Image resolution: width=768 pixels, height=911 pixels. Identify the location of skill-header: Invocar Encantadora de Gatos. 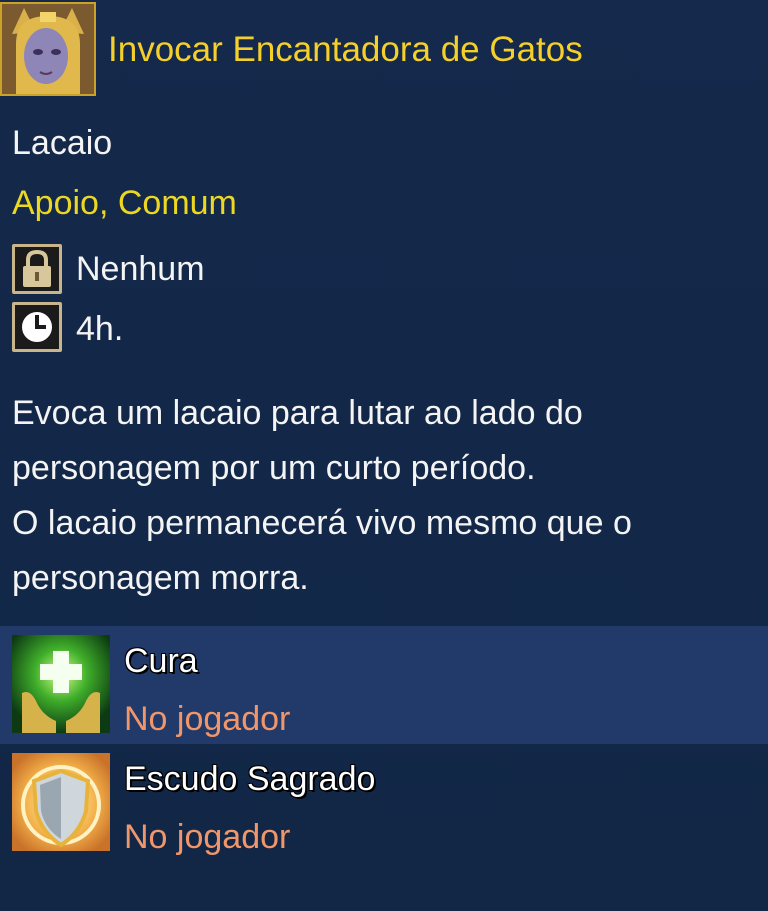
(384, 49).